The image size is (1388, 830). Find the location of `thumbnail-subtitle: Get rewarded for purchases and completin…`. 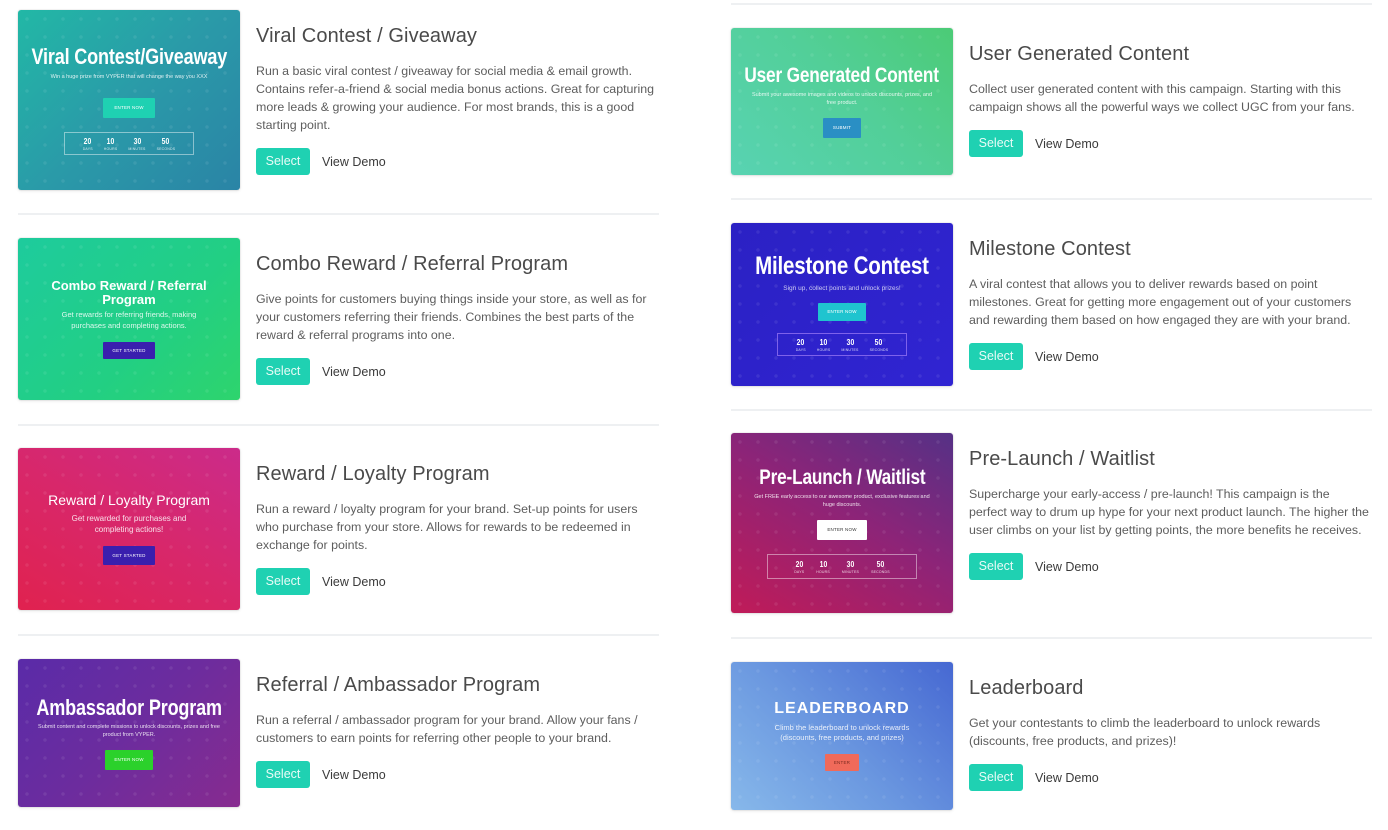

thumbnail-subtitle: Get rewarded for purchases and completin… is located at coordinates (129, 523).